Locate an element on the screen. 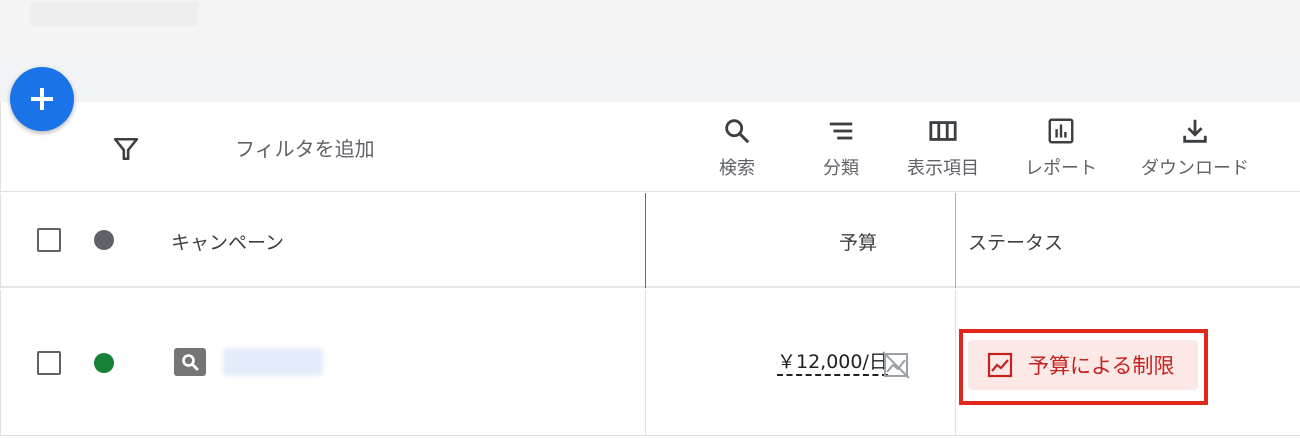 This screenshot has height=438, width=1300. download-button: ダウンロード is located at coordinates (1195, 148).